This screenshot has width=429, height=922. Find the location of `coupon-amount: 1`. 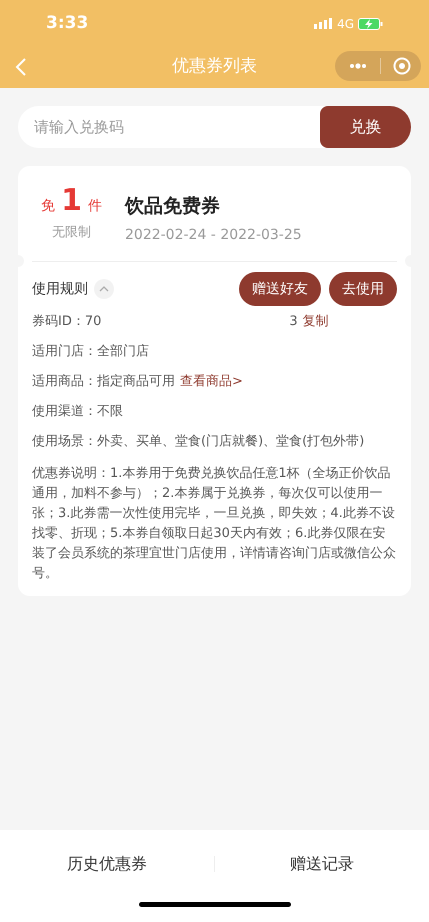

coupon-amount: 1 is located at coordinates (71, 201).